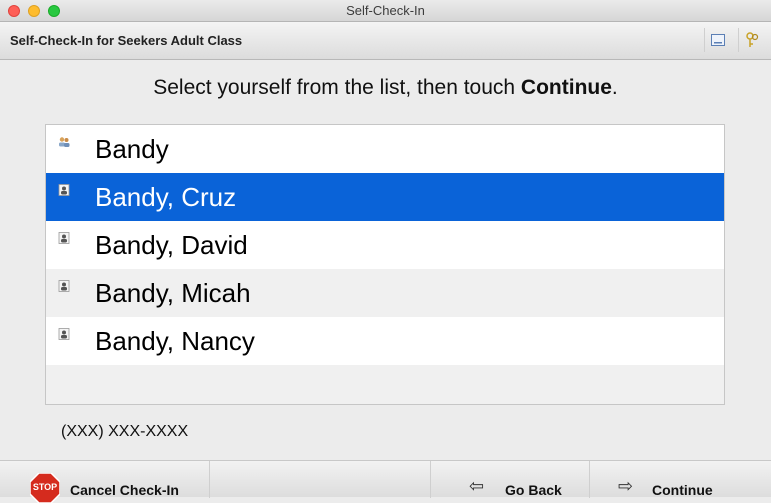 The image size is (771, 503). I want to click on list-item: Bandy, so click(385, 149).